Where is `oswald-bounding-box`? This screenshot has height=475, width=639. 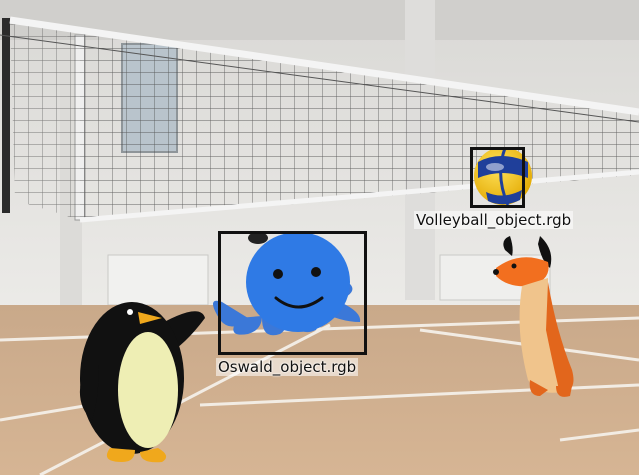
oswald-bounding-box is located at coordinates (292, 293).